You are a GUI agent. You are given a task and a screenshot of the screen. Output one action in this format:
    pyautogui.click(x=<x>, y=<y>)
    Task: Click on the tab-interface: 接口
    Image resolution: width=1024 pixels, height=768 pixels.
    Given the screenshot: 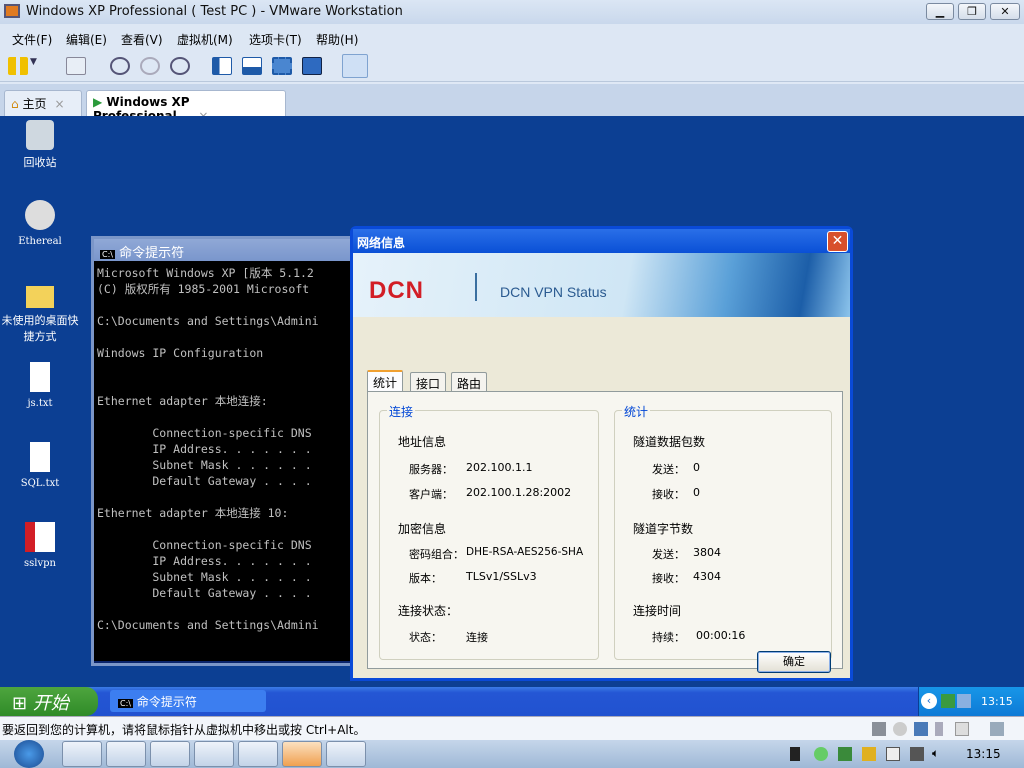 What is the action you would take?
    pyautogui.click(x=428, y=382)
    